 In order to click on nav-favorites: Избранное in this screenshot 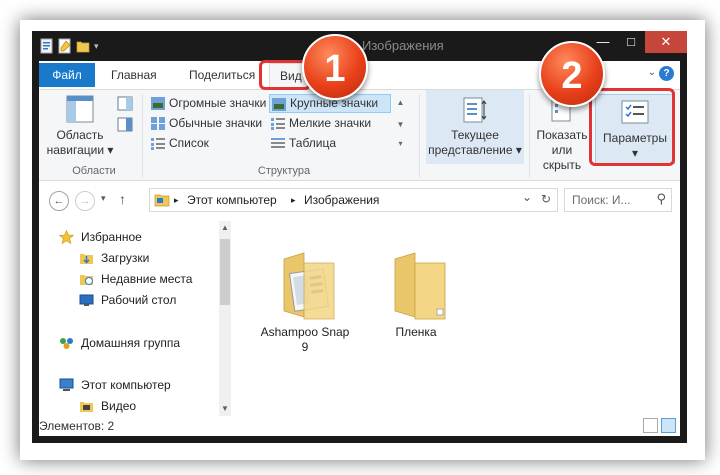, I will do `click(100, 237)`.